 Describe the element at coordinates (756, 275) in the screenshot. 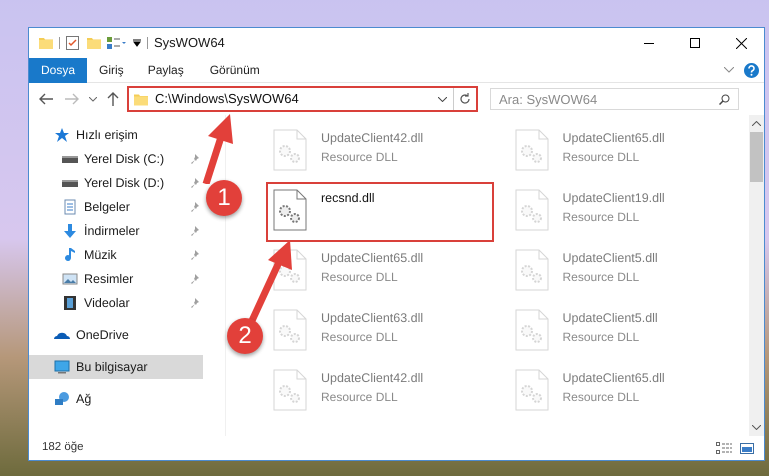

I see `scrollbar` at that location.